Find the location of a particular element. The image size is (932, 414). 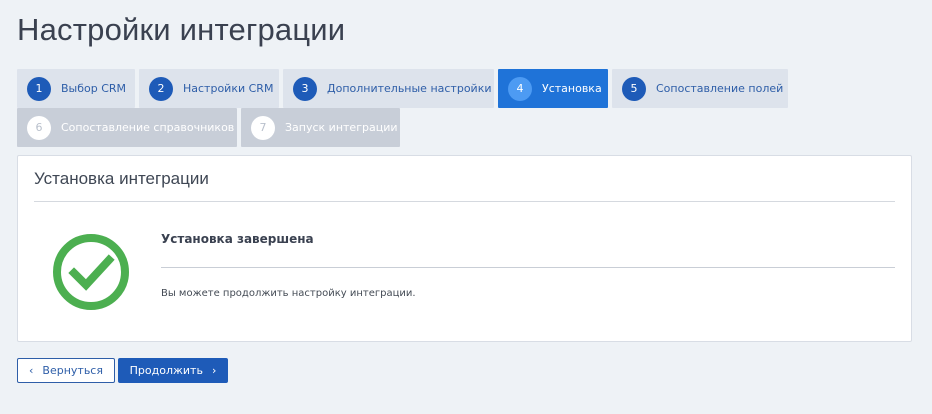

step-label: Сопоставление справочников is located at coordinates (148, 127).